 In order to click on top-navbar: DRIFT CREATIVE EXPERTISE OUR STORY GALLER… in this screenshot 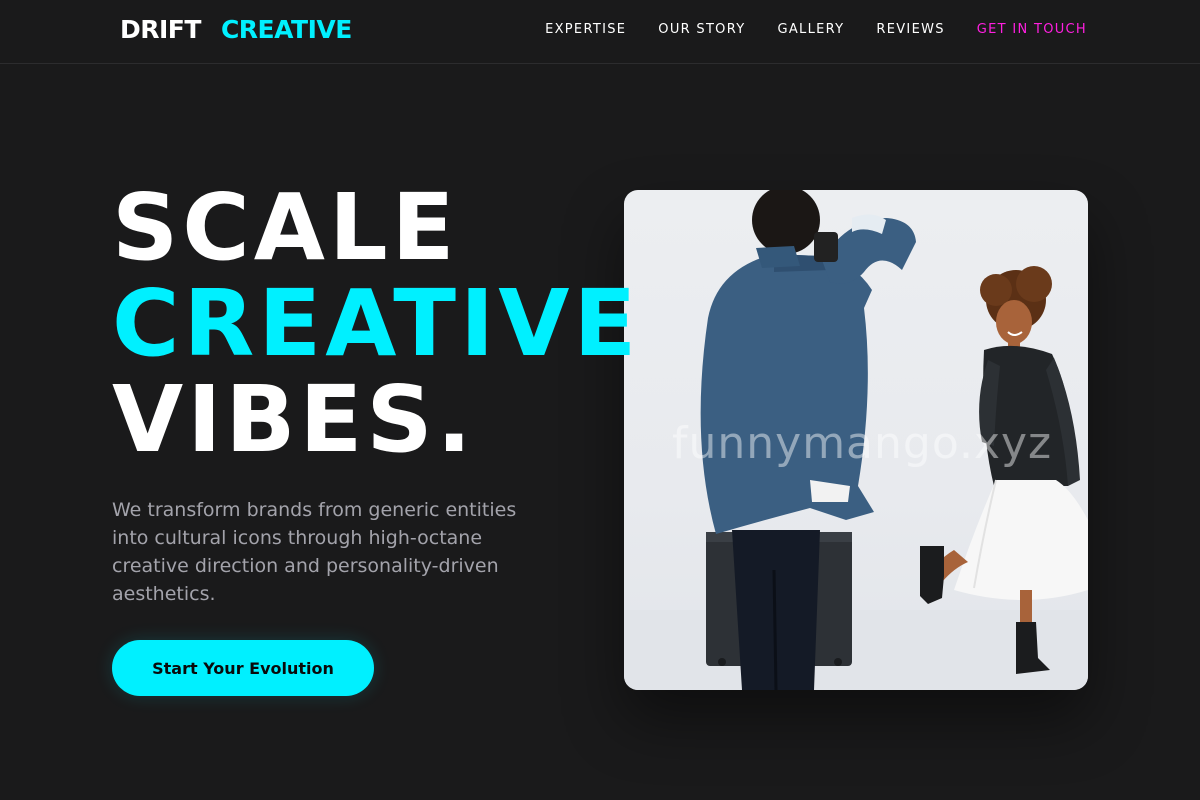, I will do `click(600, 32)`.